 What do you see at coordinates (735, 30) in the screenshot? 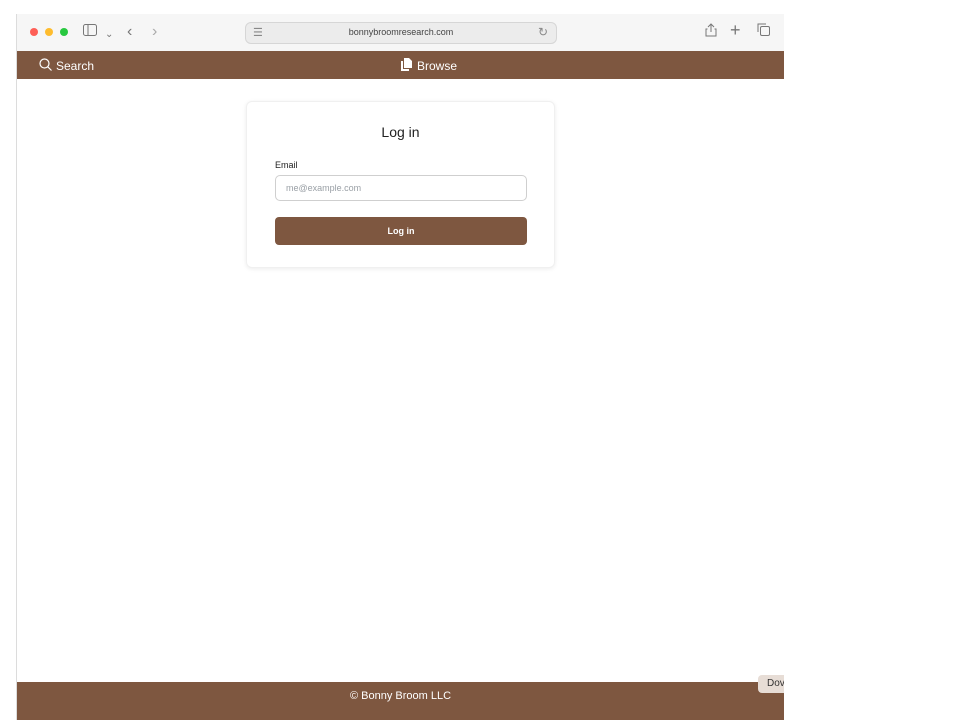
I see `new-tab-icon: +` at bounding box center [735, 30].